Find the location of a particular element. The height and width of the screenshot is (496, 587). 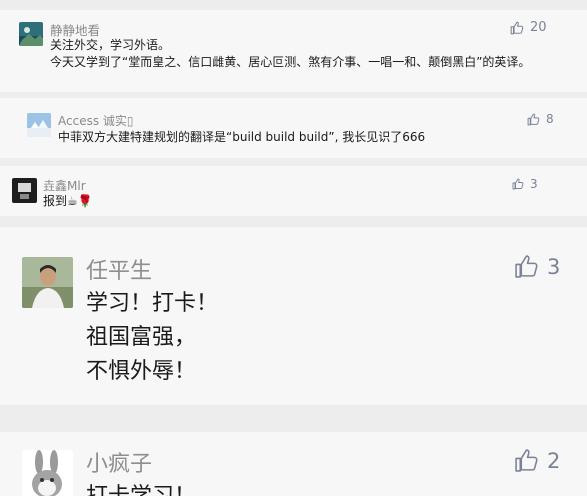

commenter-name: 垚鑫Mlr is located at coordinates (64, 185).